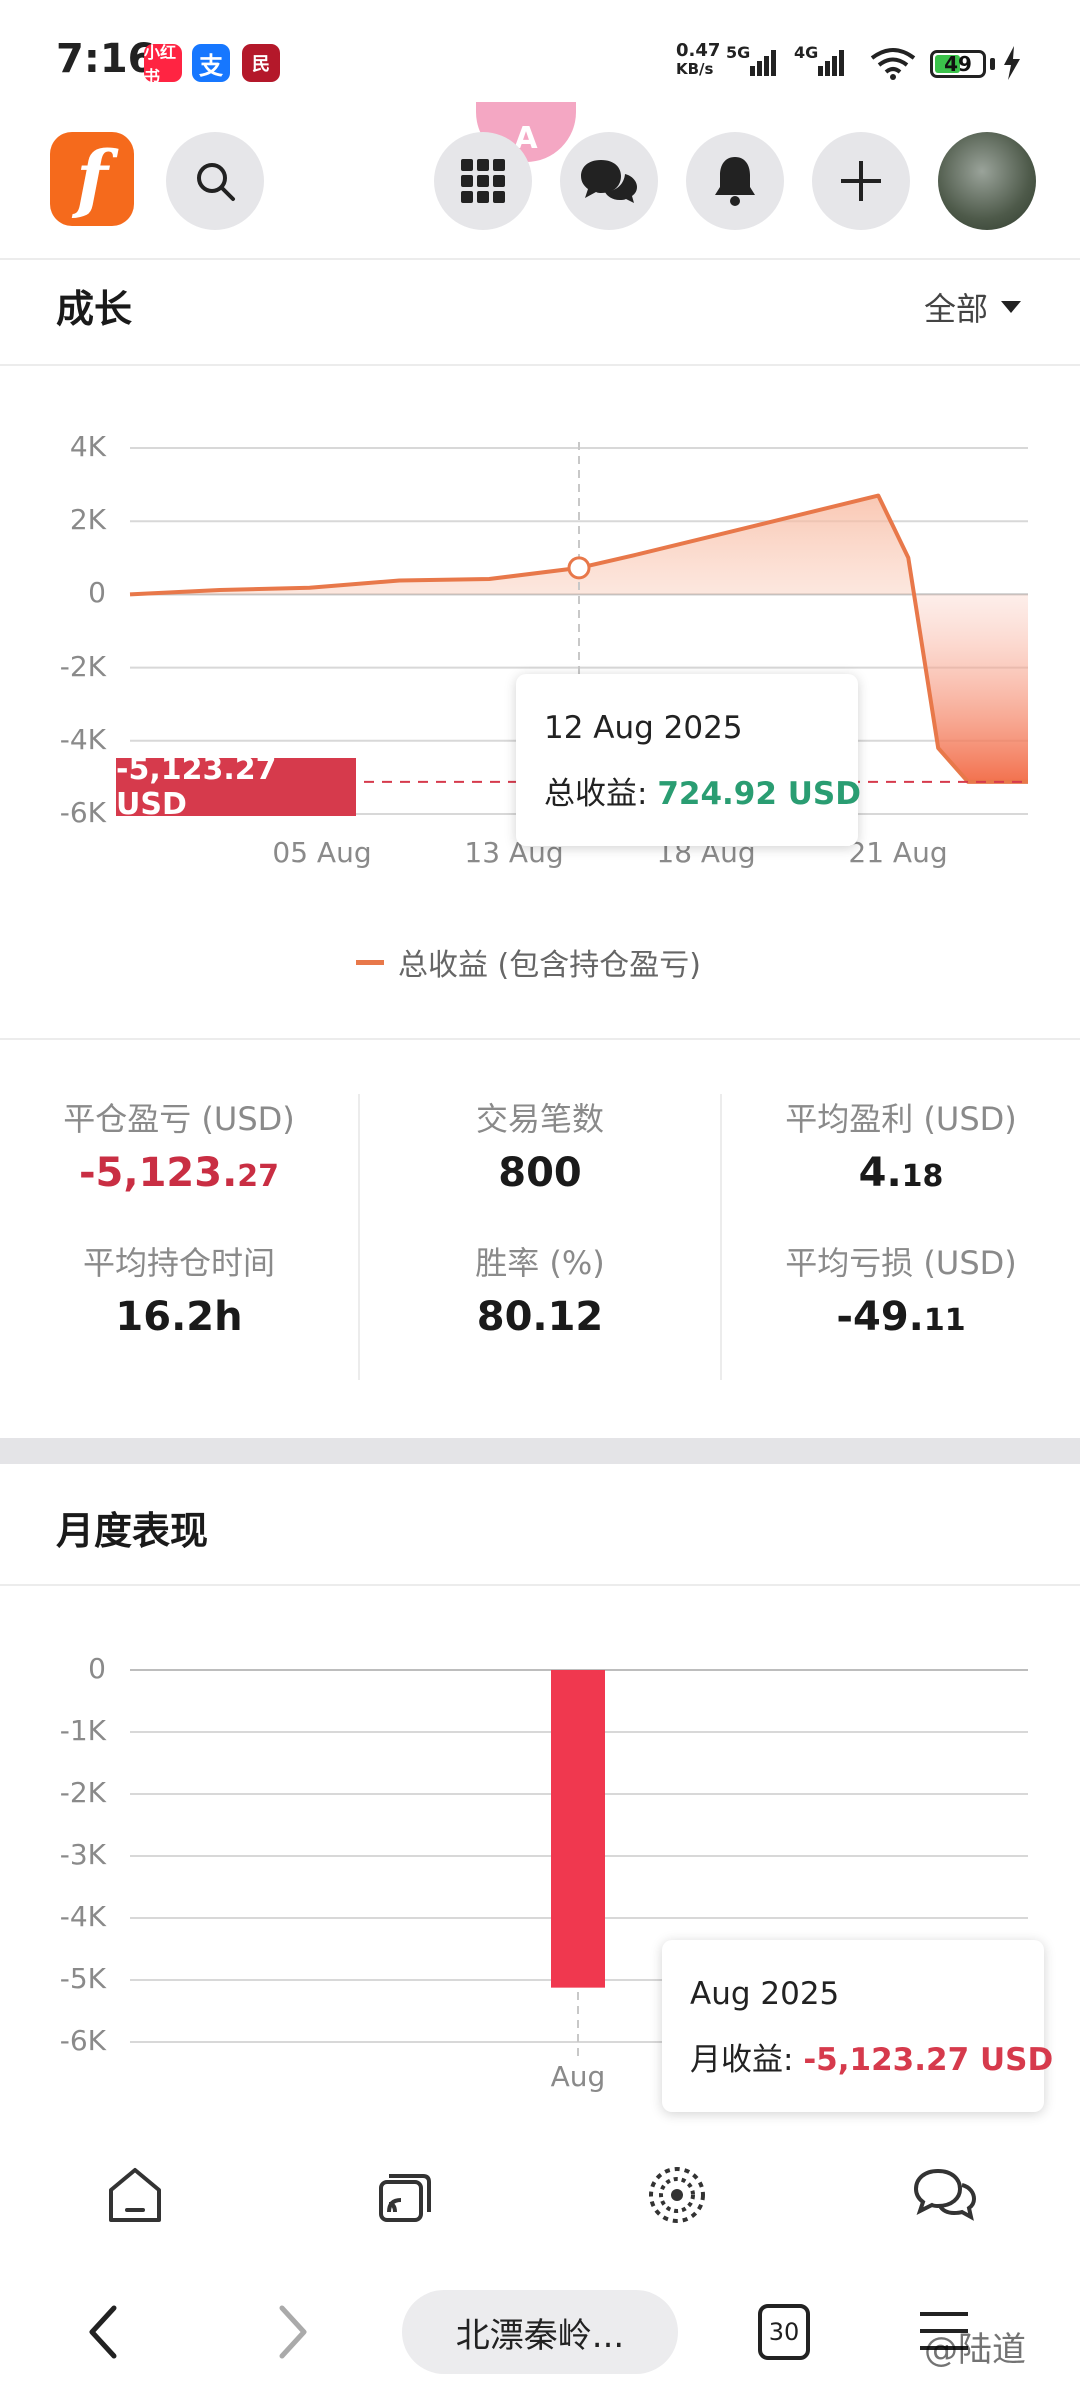  I want to click on back-button, so click(104, 2334).